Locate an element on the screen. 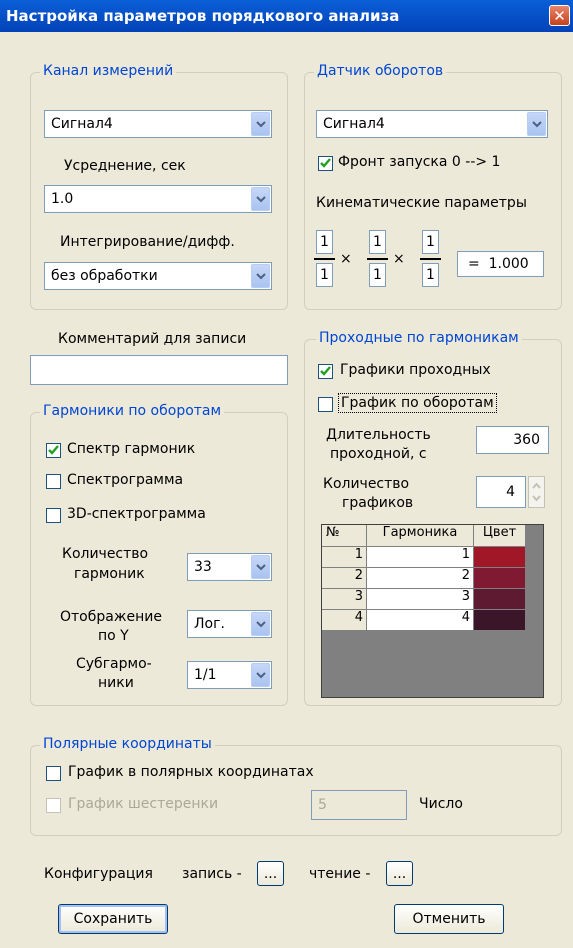 The width and height of the screenshot is (573, 948). averaging-select: 1.0 is located at coordinates (158, 199).